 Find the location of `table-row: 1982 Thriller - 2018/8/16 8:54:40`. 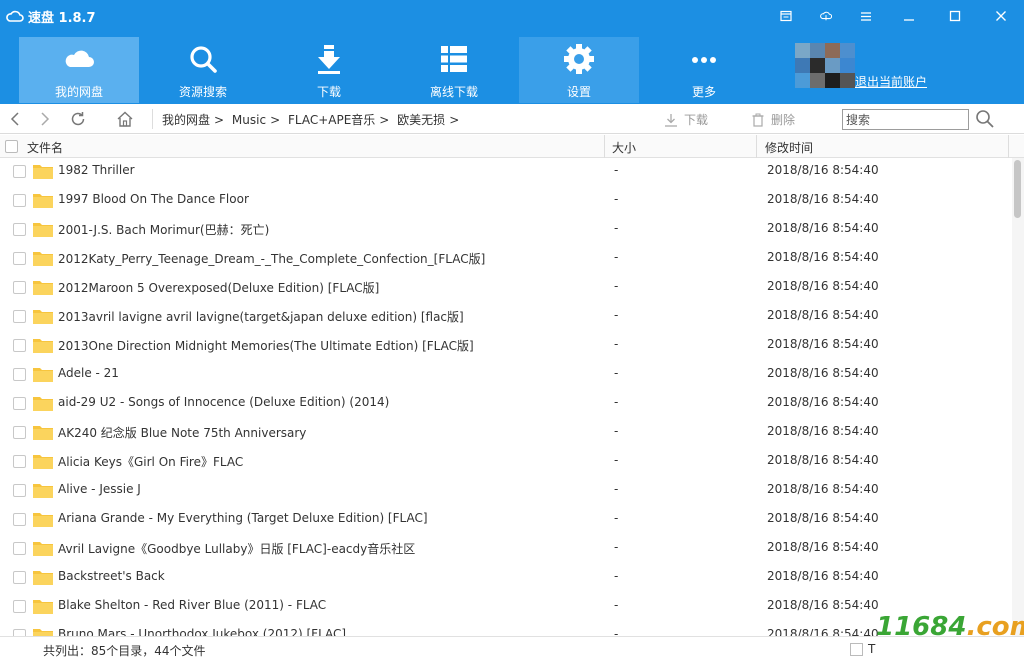

table-row: 1982 Thriller - 2018/8/16 8:54:40 is located at coordinates (506, 172).